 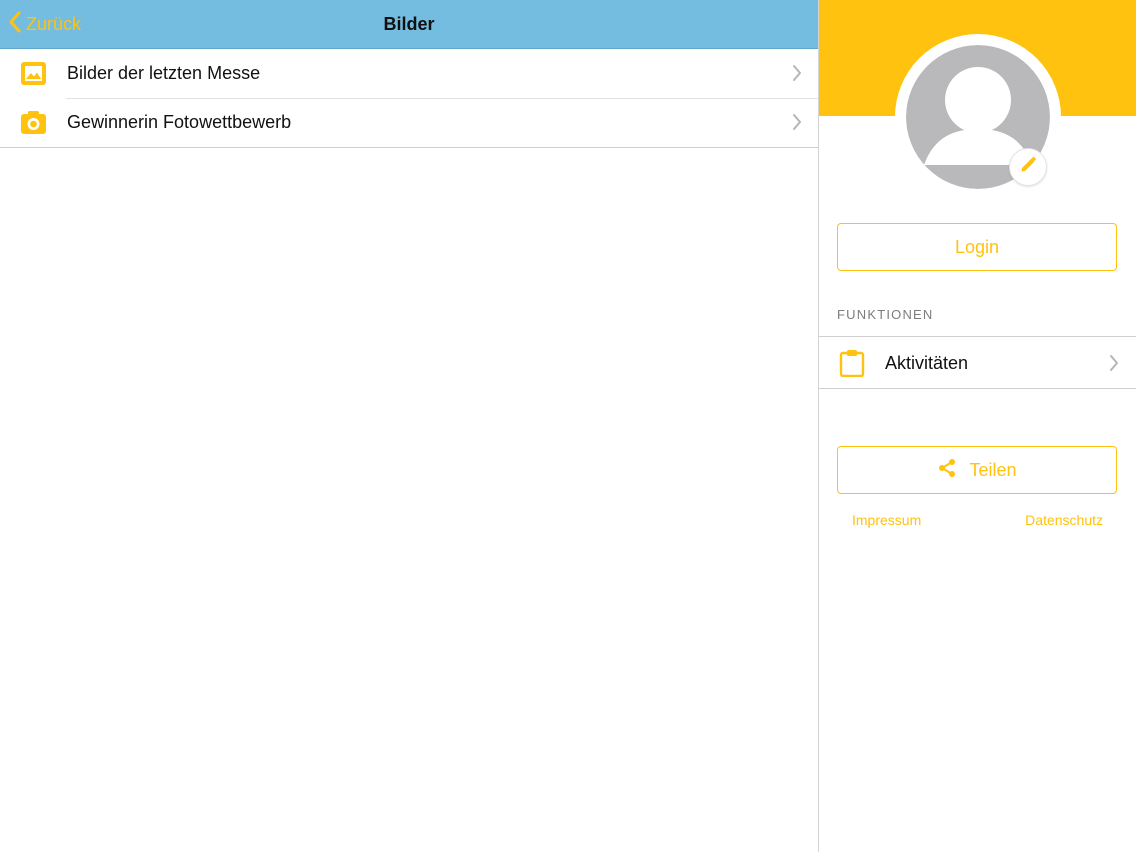 What do you see at coordinates (33, 122) in the screenshot?
I see `camera-icon` at bounding box center [33, 122].